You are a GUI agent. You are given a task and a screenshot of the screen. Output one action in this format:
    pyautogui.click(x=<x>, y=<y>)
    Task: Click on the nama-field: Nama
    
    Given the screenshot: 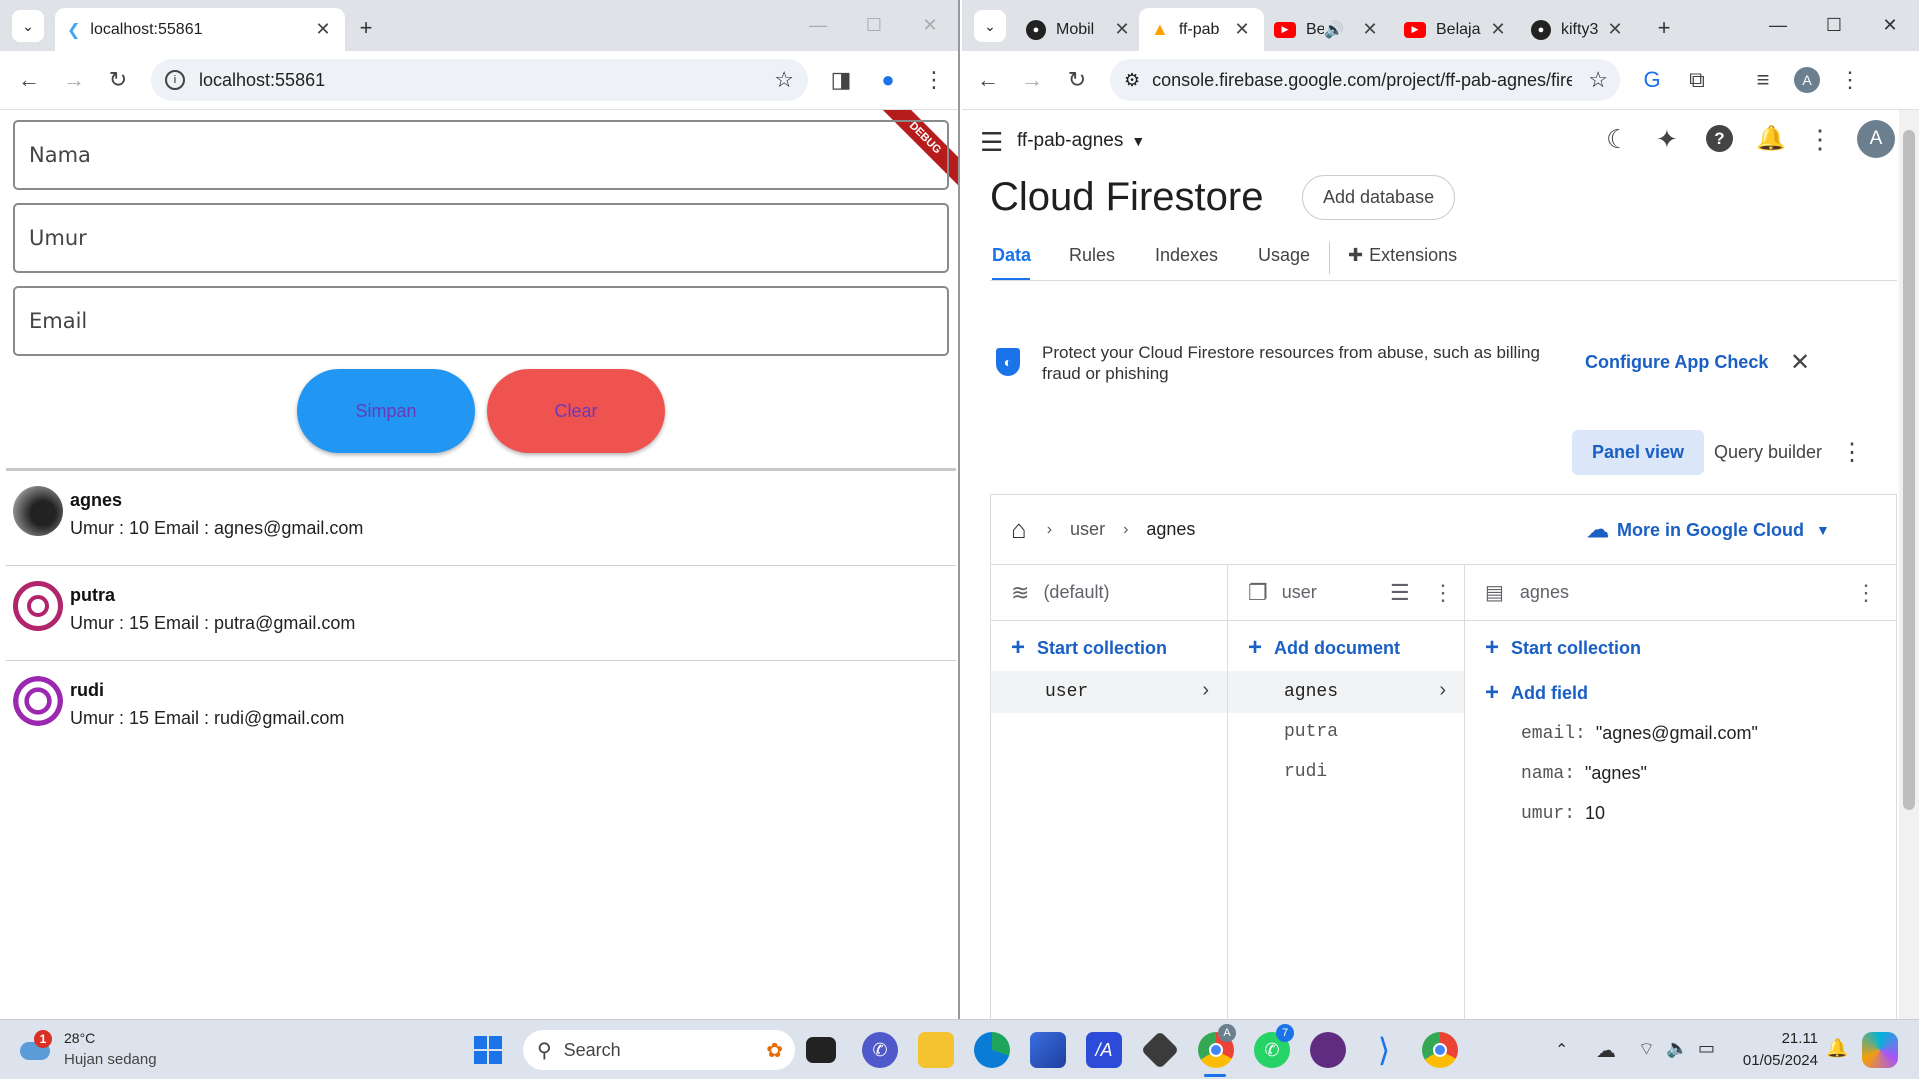 What is the action you would take?
    pyautogui.click(x=481, y=155)
    